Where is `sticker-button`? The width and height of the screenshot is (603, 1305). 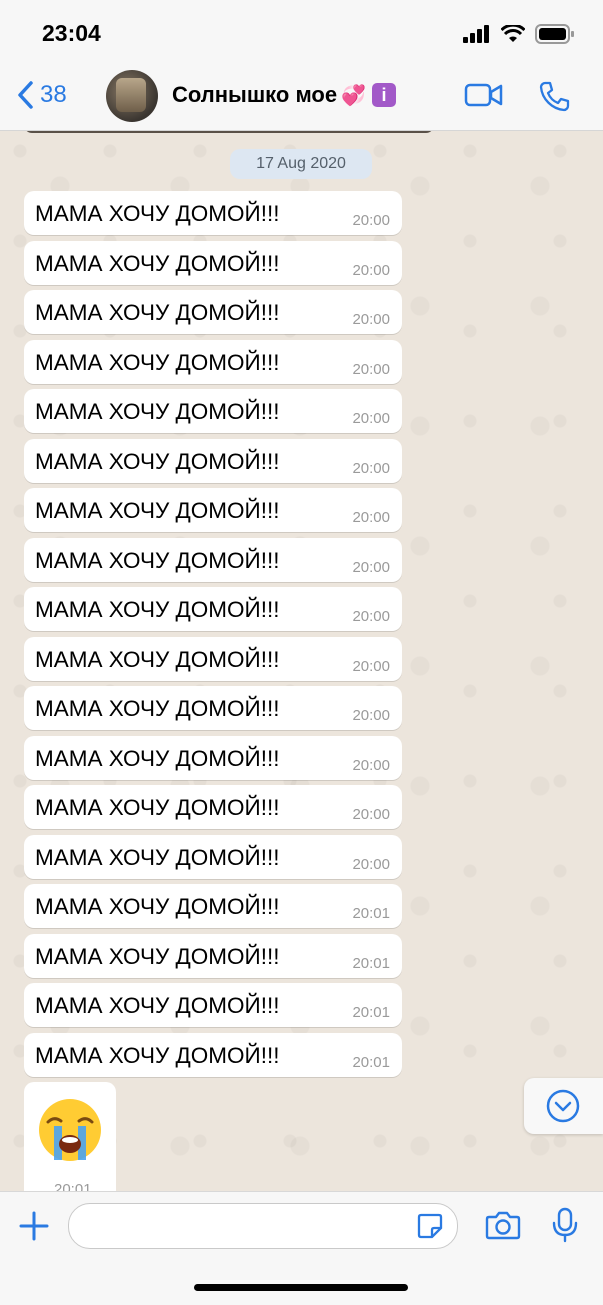 sticker-button is located at coordinates (430, 1228).